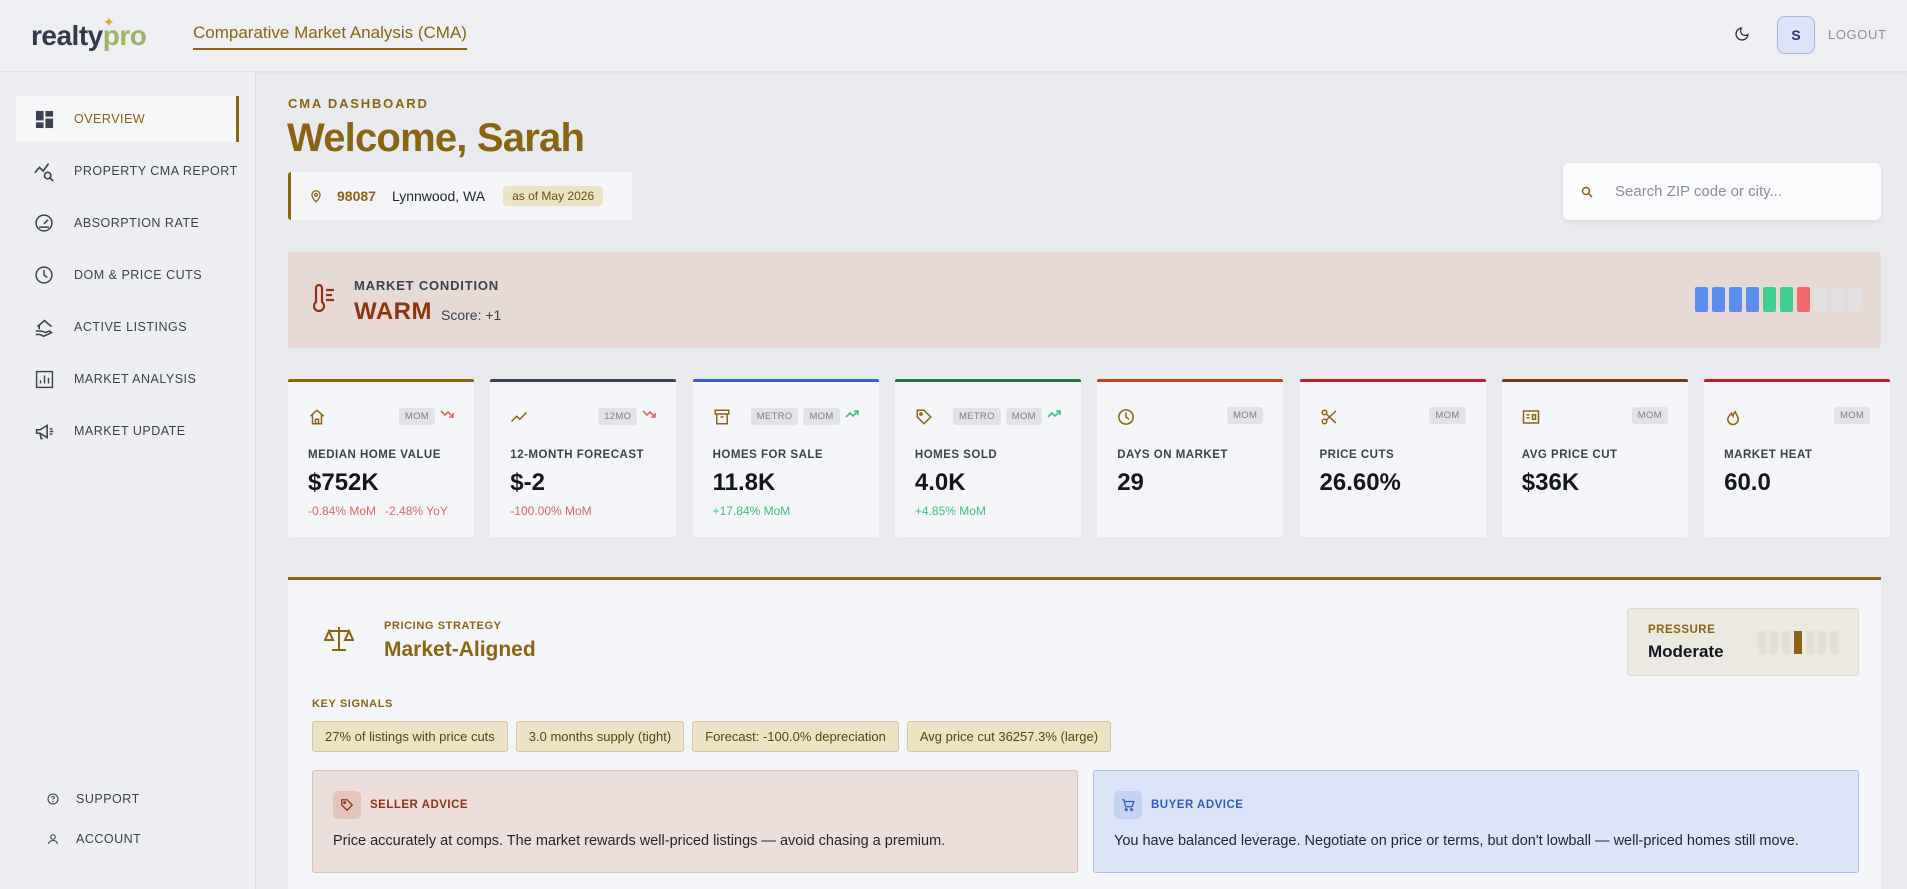  I want to click on help-icon, so click(53, 799).